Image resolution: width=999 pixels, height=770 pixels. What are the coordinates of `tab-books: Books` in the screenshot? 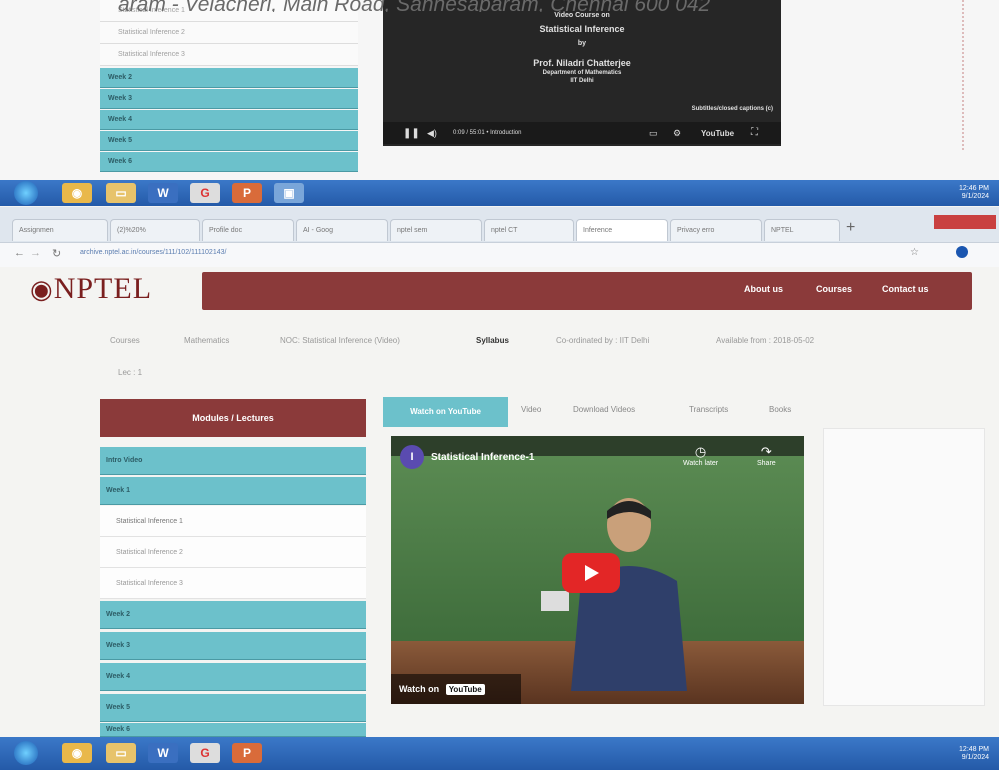 It's located at (780, 409).